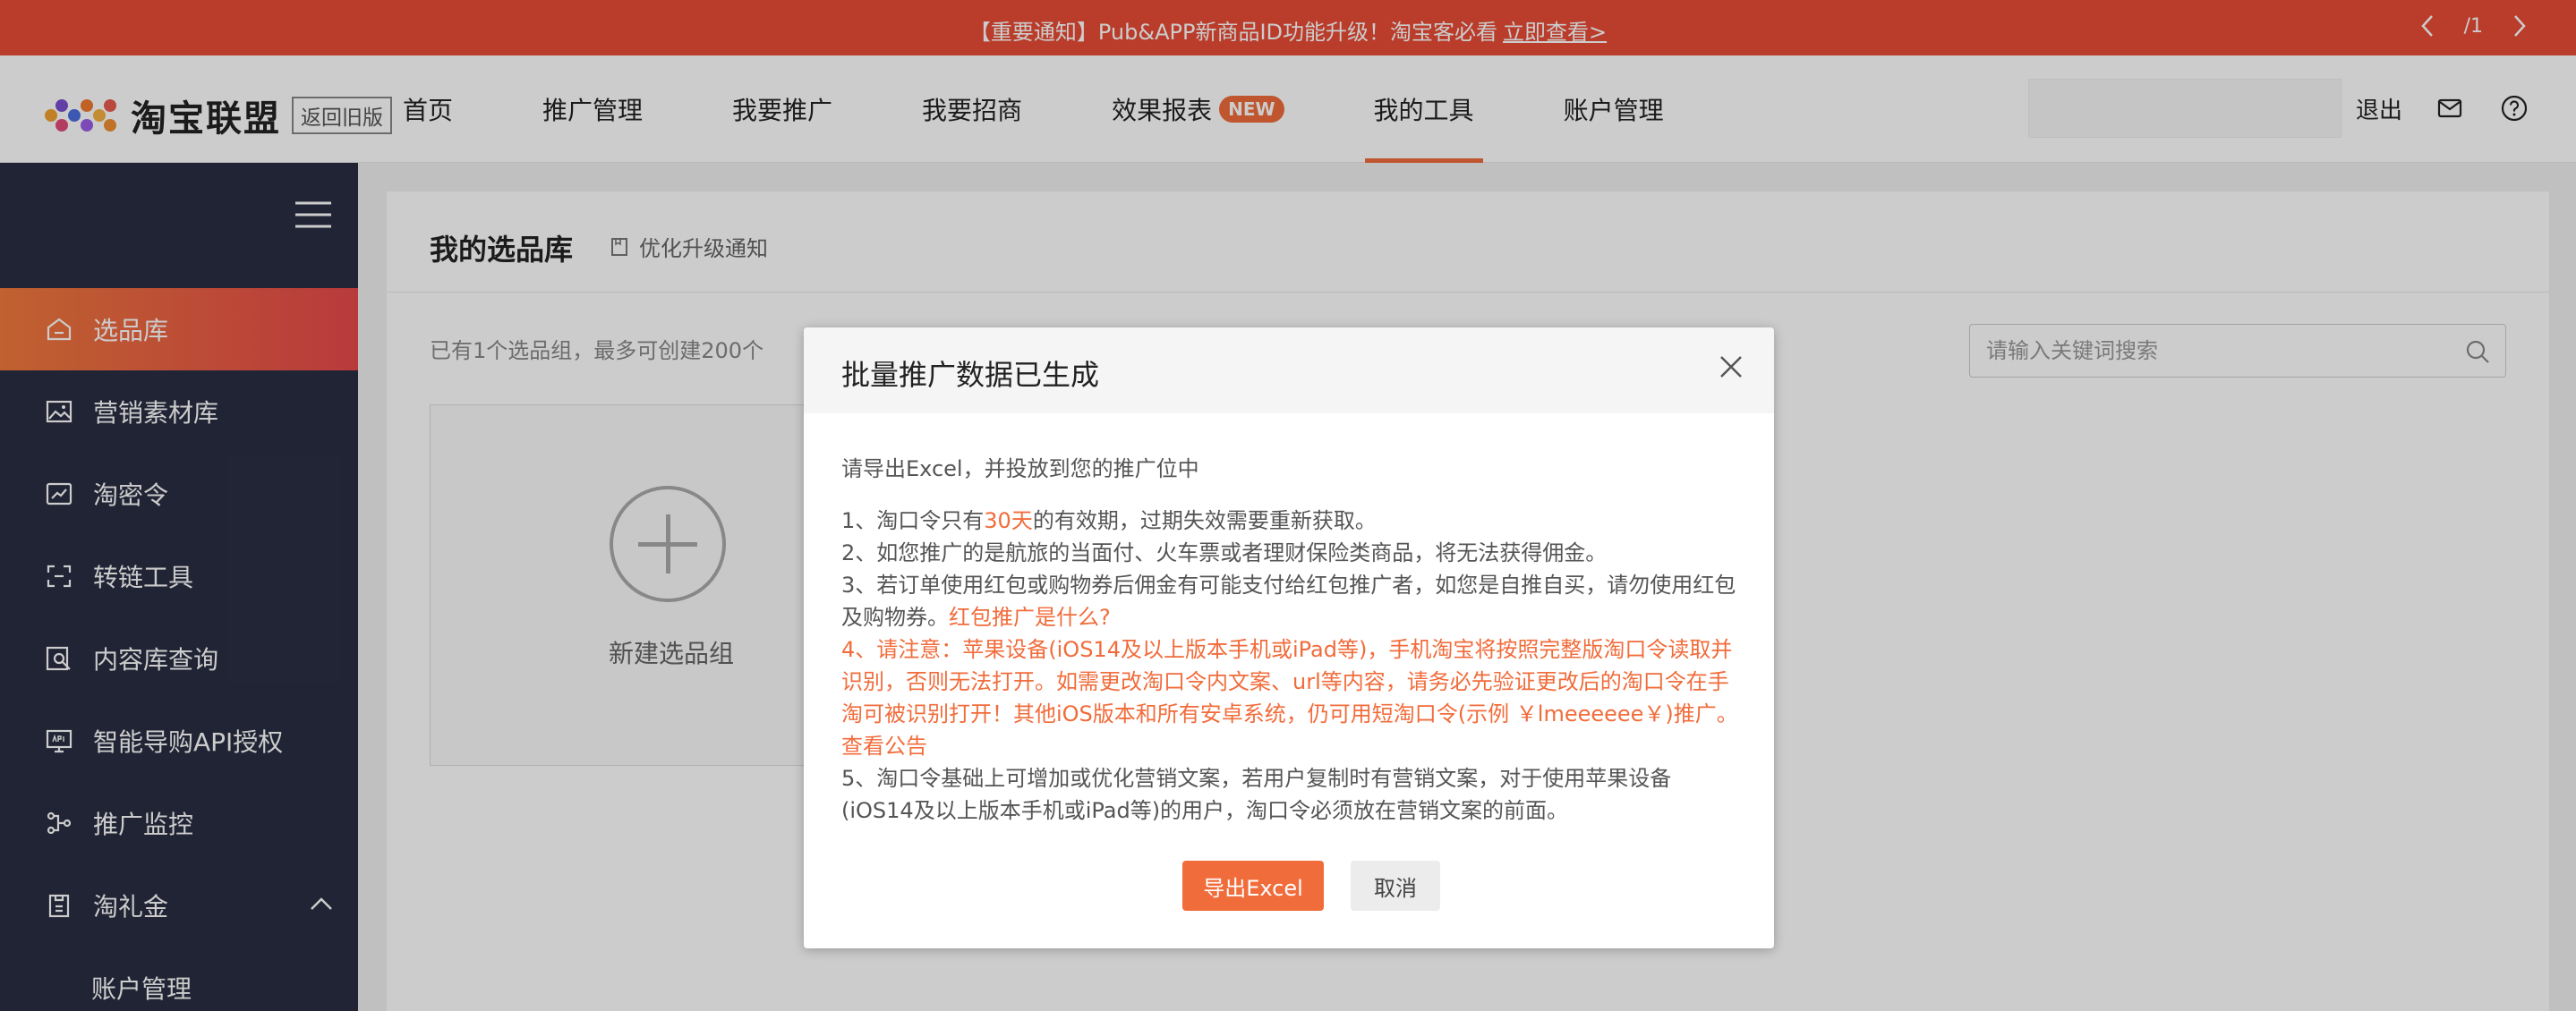 The height and width of the screenshot is (1011, 2576). What do you see at coordinates (1289, 370) in the screenshot?
I see `dialog-header: 批量推广数据已生成` at bounding box center [1289, 370].